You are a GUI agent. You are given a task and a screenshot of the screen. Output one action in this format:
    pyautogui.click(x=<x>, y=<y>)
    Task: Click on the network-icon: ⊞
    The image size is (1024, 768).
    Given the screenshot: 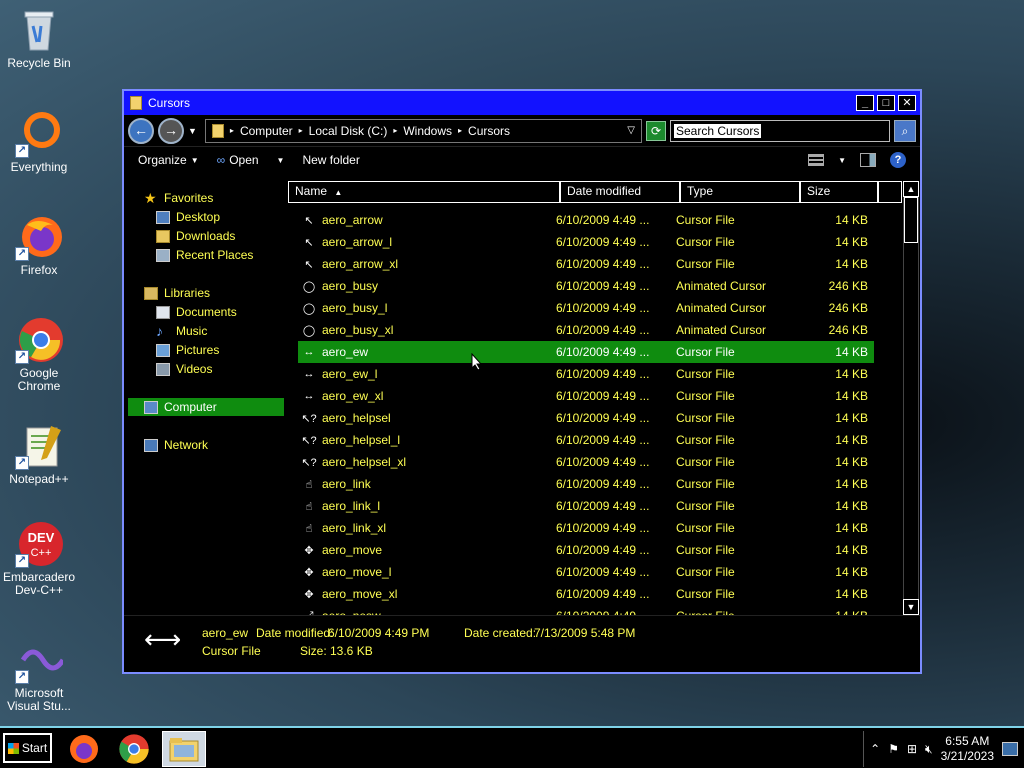 What is the action you would take?
    pyautogui.click(x=912, y=749)
    